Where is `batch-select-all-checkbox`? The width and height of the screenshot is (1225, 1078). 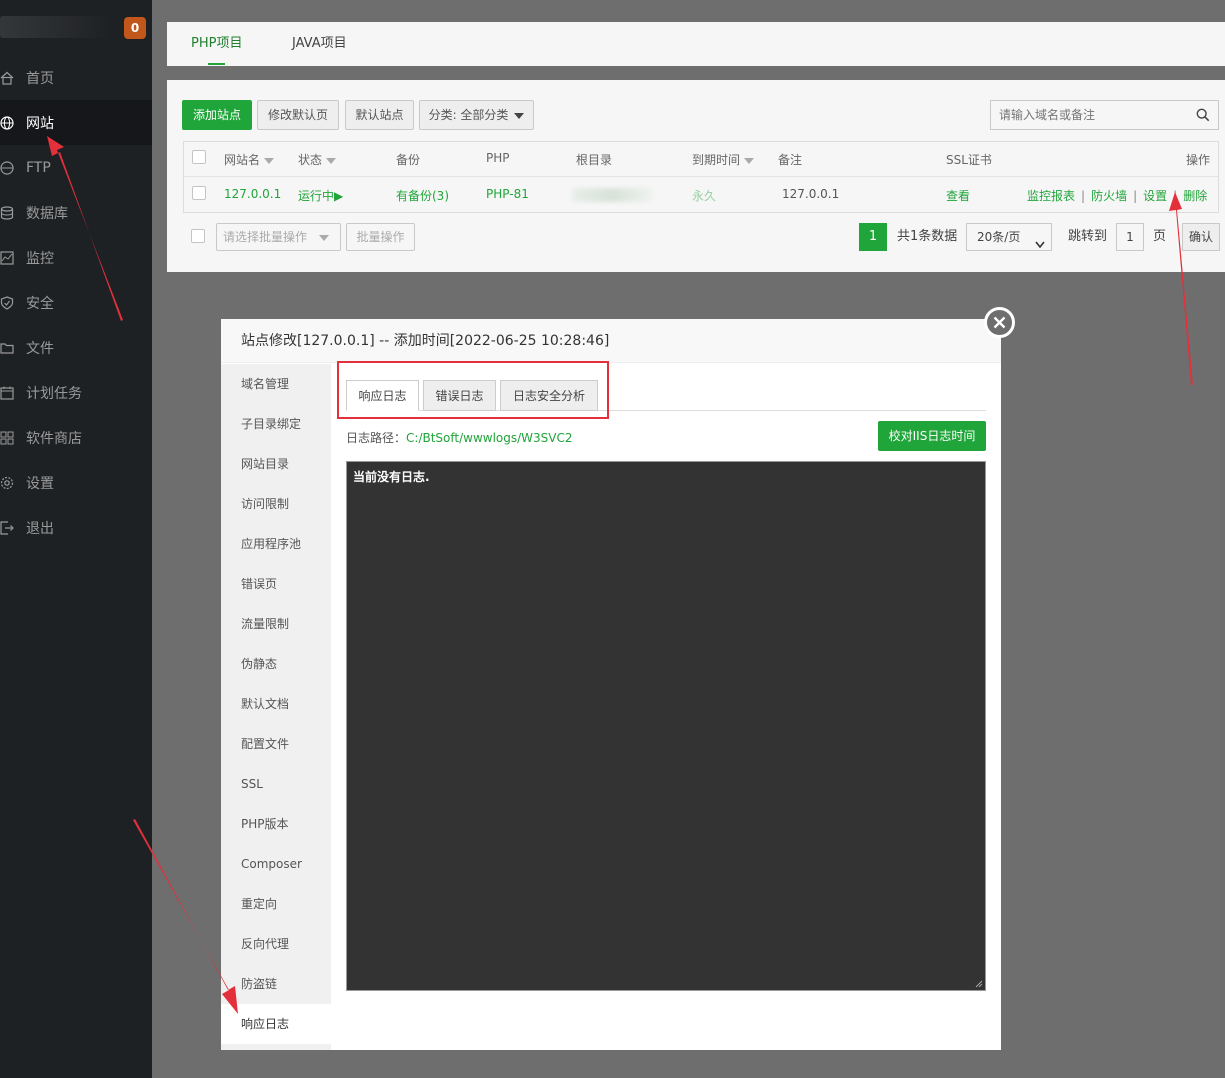
batch-select-all-checkbox is located at coordinates (198, 236).